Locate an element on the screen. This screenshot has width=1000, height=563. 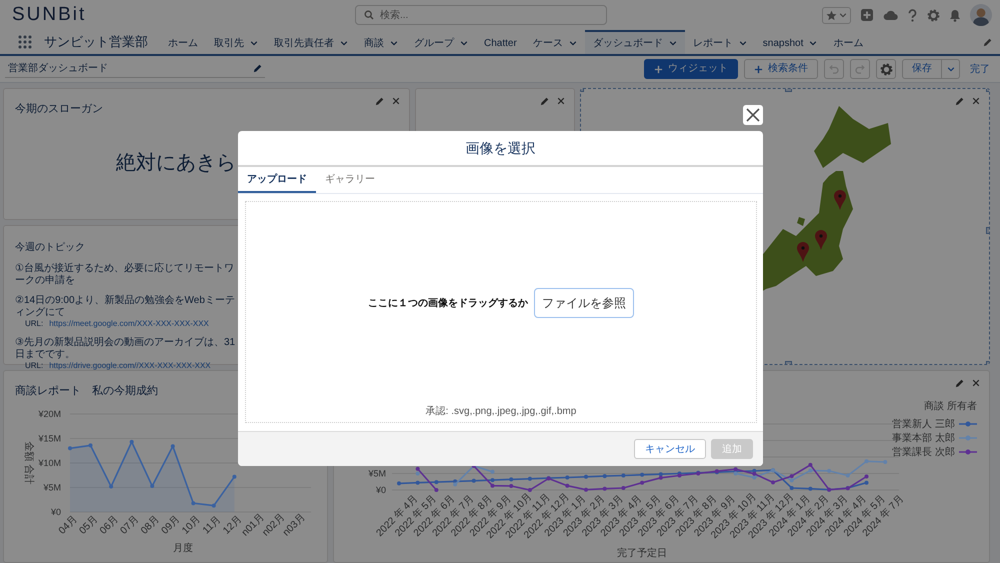
axis-title: 完了予定日 is located at coordinates (642, 553).